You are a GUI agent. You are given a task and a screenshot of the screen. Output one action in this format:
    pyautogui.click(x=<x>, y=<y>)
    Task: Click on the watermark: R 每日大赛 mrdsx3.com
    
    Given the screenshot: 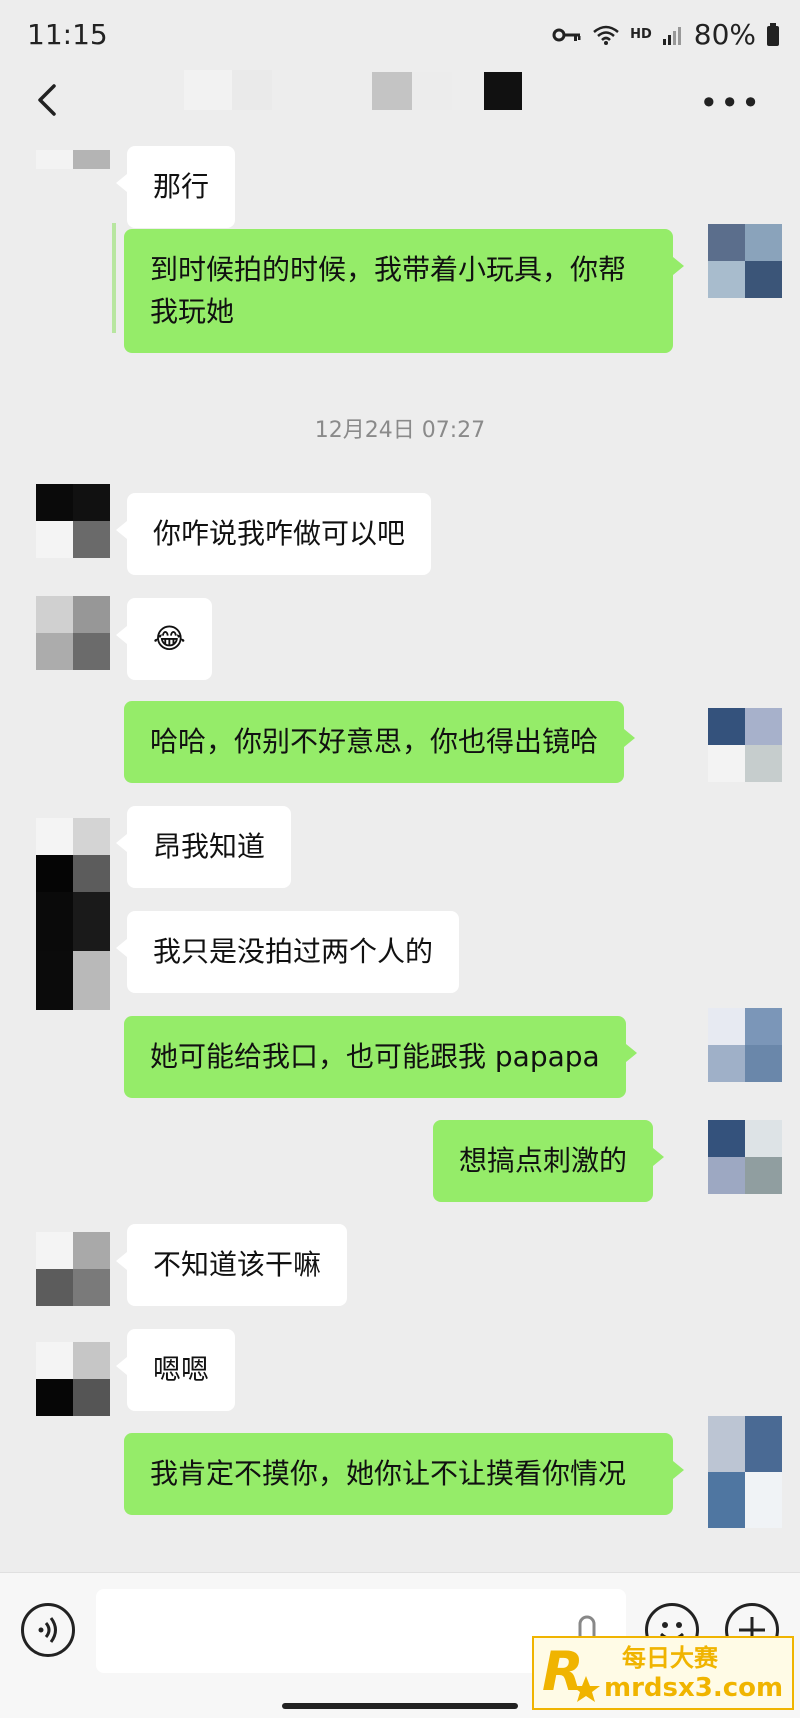 What is the action you would take?
    pyautogui.click(x=663, y=1673)
    